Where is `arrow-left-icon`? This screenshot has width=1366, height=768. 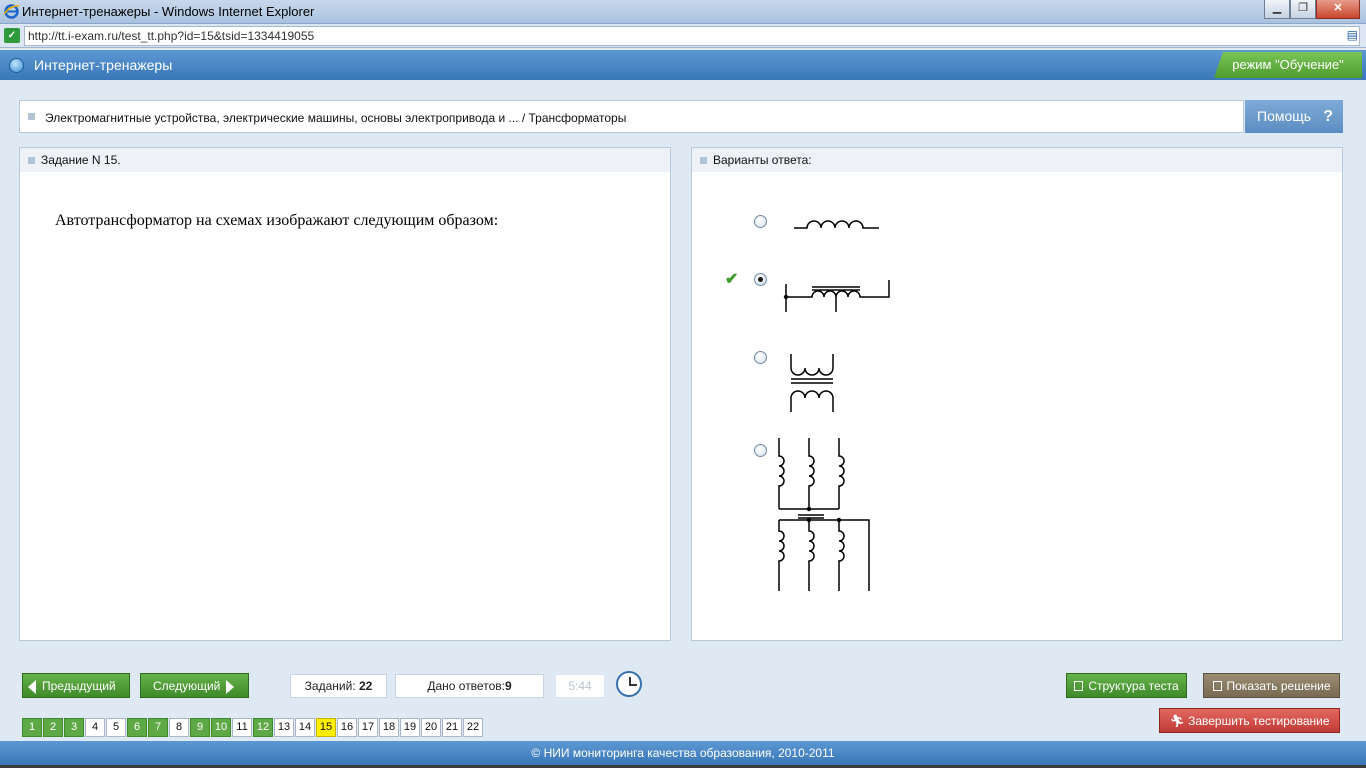
arrow-left-icon is located at coordinates (32, 686).